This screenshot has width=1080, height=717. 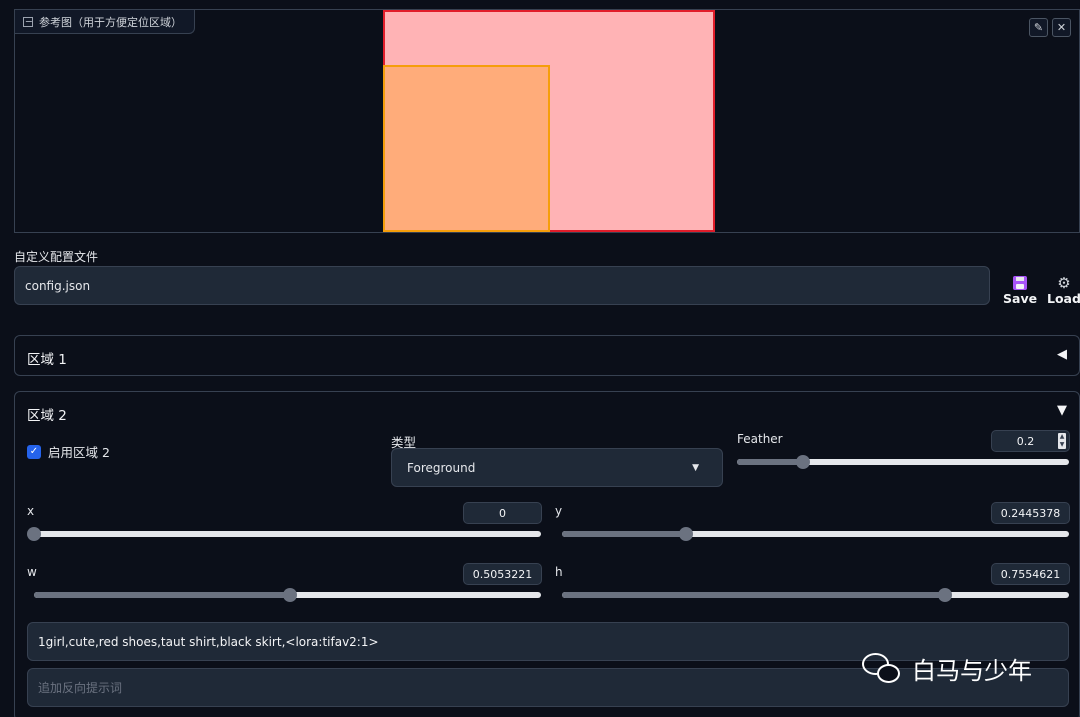 What do you see at coordinates (1063, 298) in the screenshot?
I see `load-label: Load` at bounding box center [1063, 298].